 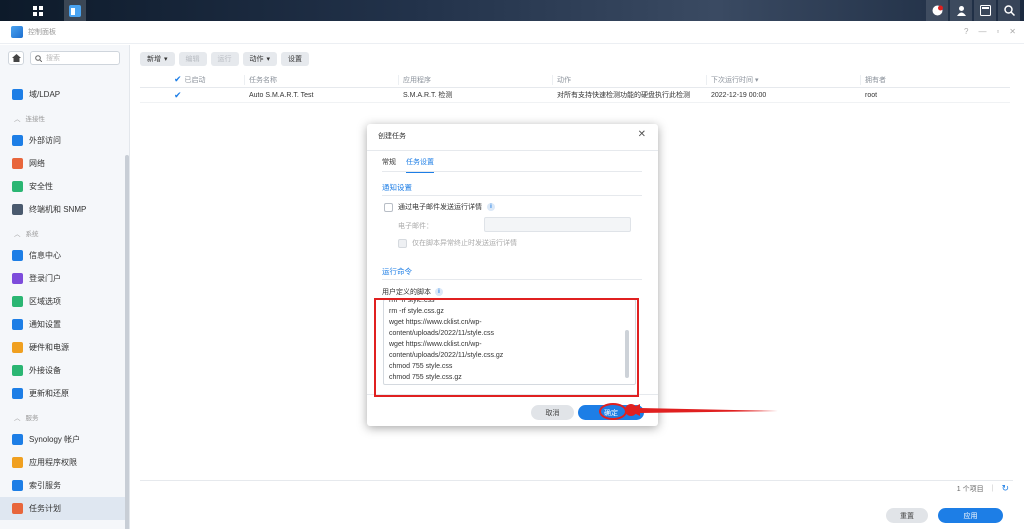 I want to click on sidebar-item: 更新和还原, so click(x=63, y=393).